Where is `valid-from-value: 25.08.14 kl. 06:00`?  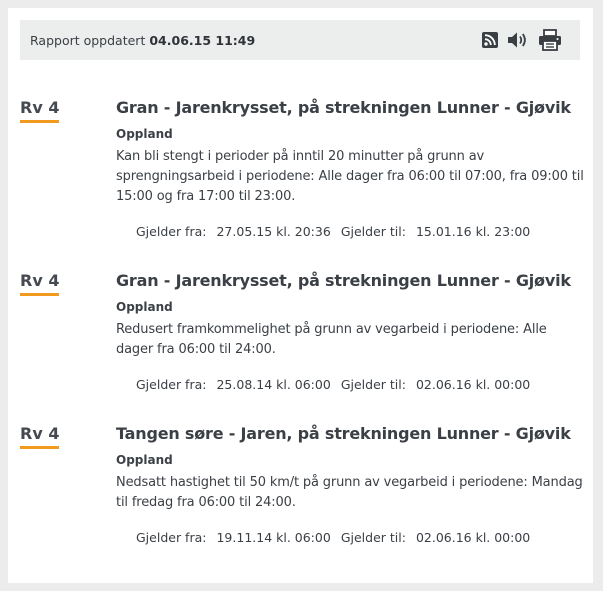 valid-from-value: 25.08.14 kl. 06:00 is located at coordinates (273, 384).